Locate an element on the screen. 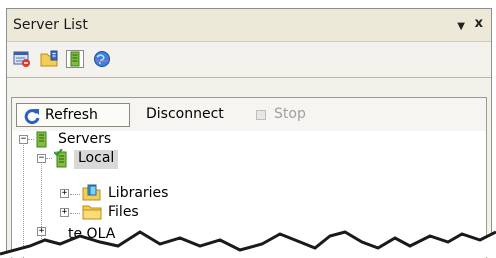 Image resolution: width=496 pixels, height=258 pixels. files-folder-icon is located at coordinates (92, 212).